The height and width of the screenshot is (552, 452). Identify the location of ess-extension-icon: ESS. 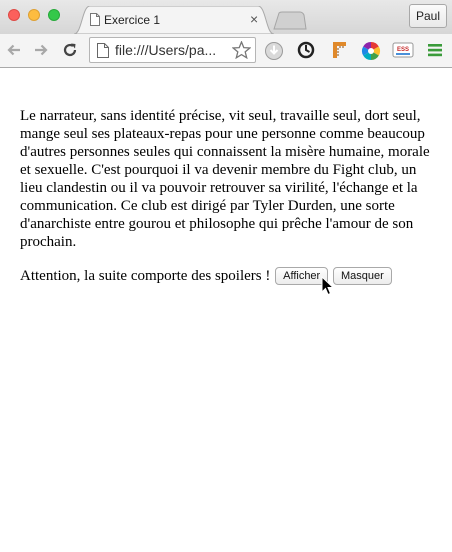
(403, 51).